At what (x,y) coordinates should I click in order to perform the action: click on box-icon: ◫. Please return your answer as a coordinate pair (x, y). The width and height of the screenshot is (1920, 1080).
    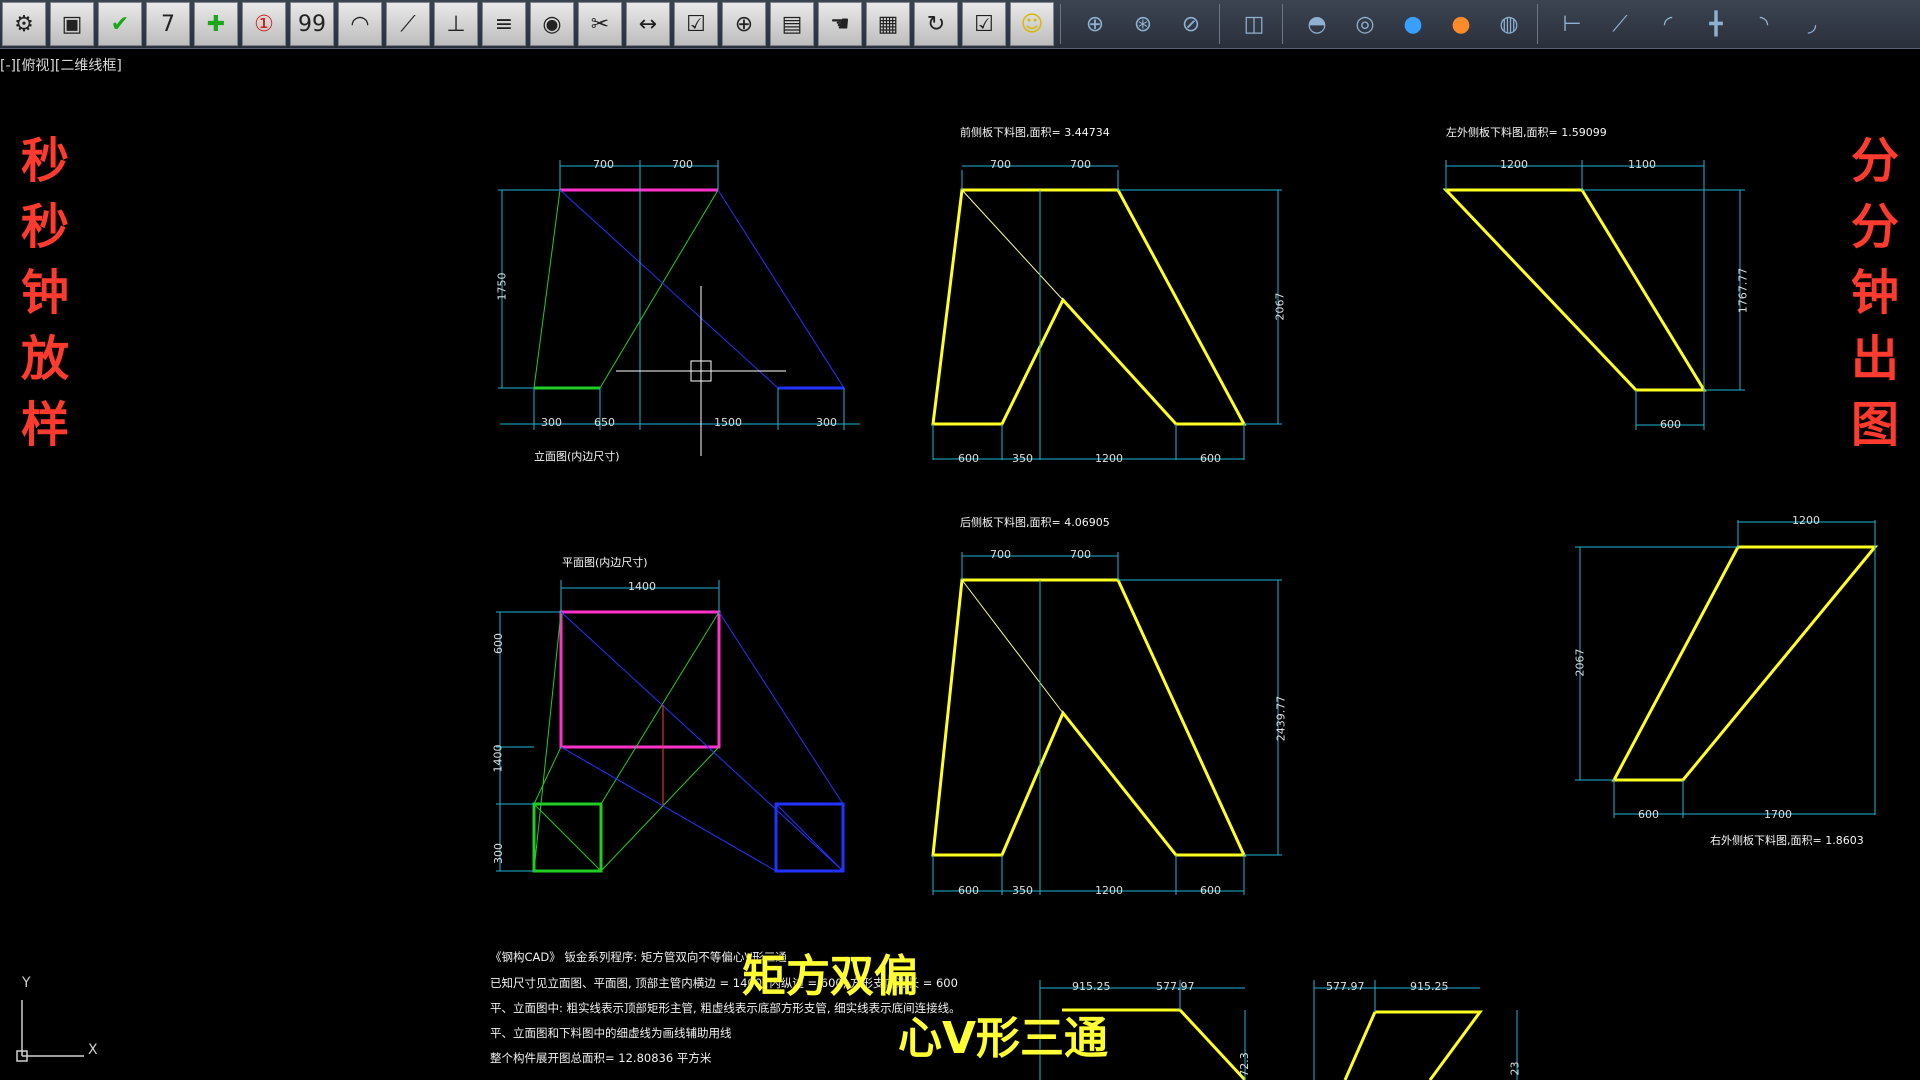
    Looking at the image, I should click on (1254, 24).